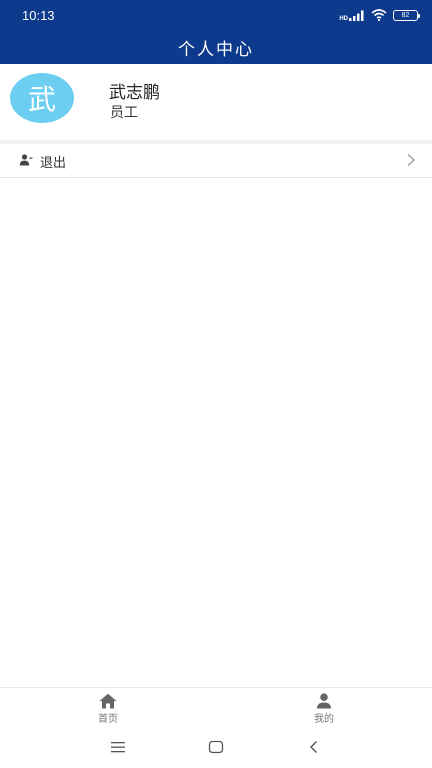 Image resolution: width=432 pixels, height=768 pixels. I want to click on profile-card: 武 武志鹏 员工, so click(216, 102).